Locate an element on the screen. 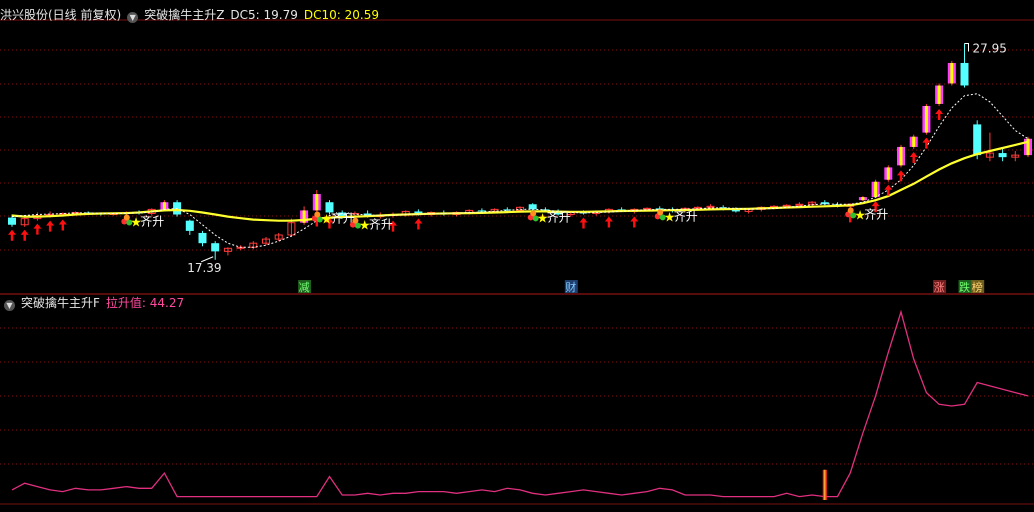  high-price-label: 27.95 is located at coordinates (990, 49).